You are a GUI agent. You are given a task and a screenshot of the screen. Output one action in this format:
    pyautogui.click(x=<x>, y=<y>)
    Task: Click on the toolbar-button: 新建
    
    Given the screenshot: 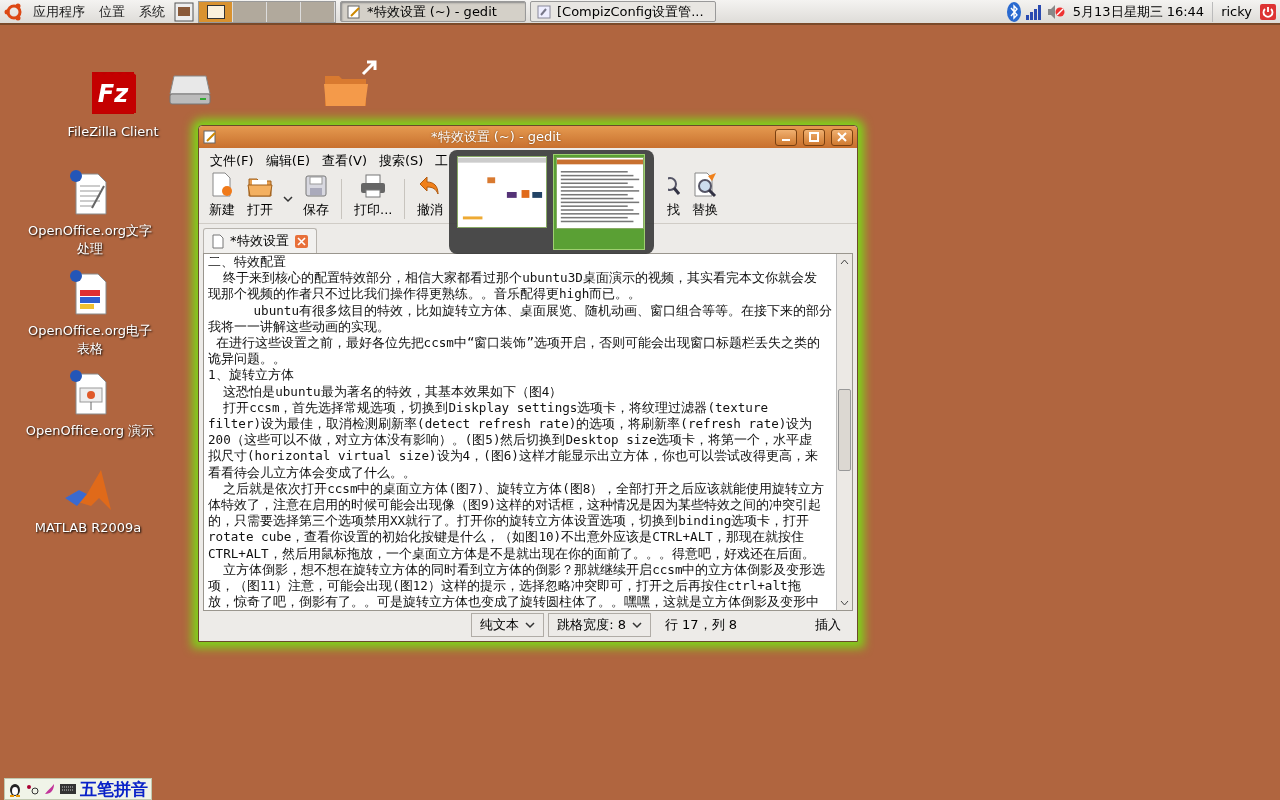 What is the action you would take?
    pyautogui.click(x=222, y=195)
    